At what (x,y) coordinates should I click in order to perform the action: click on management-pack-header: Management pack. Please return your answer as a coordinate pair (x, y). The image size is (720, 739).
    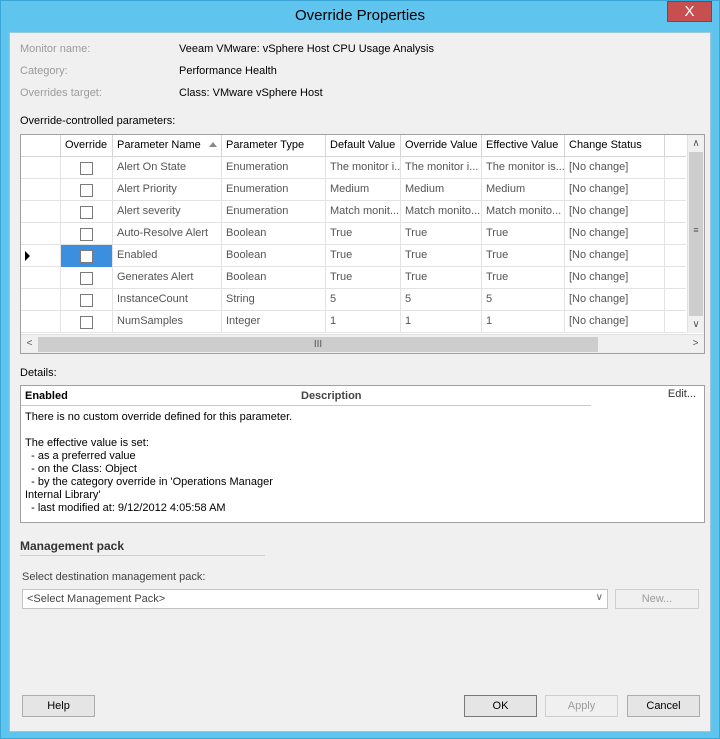
    Looking at the image, I should click on (72, 546).